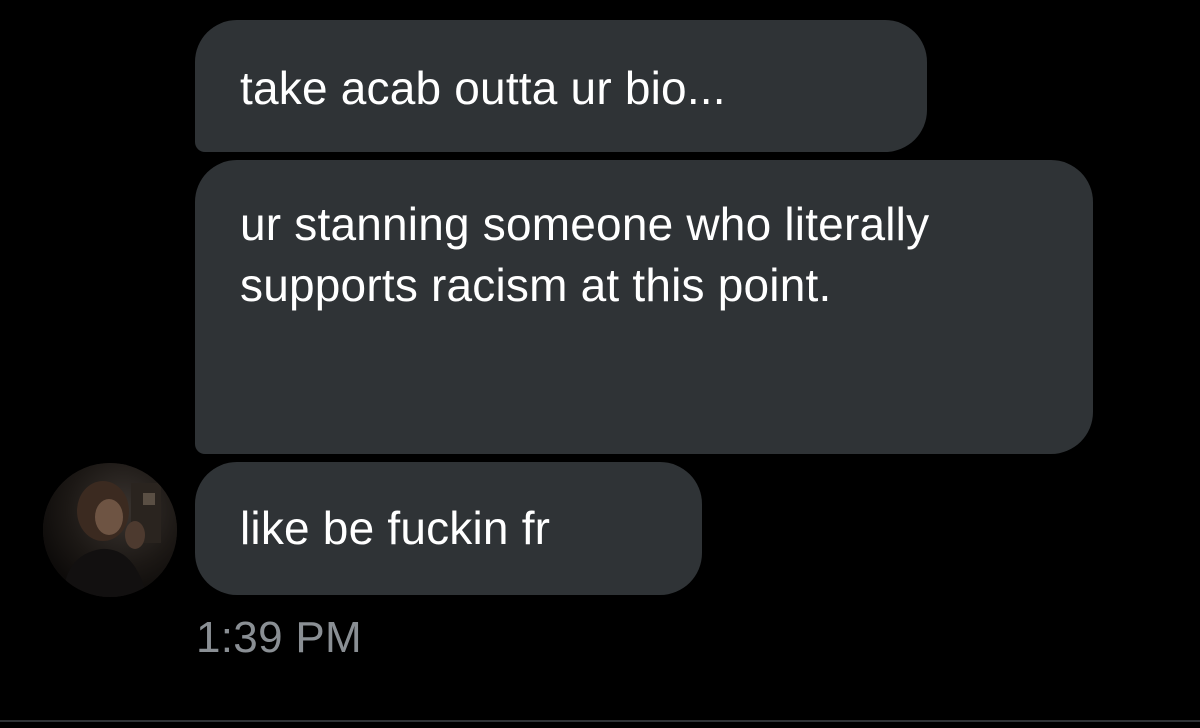  What do you see at coordinates (279, 637) in the screenshot?
I see `message-timestamp: 1:39 PM` at bounding box center [279, 637].